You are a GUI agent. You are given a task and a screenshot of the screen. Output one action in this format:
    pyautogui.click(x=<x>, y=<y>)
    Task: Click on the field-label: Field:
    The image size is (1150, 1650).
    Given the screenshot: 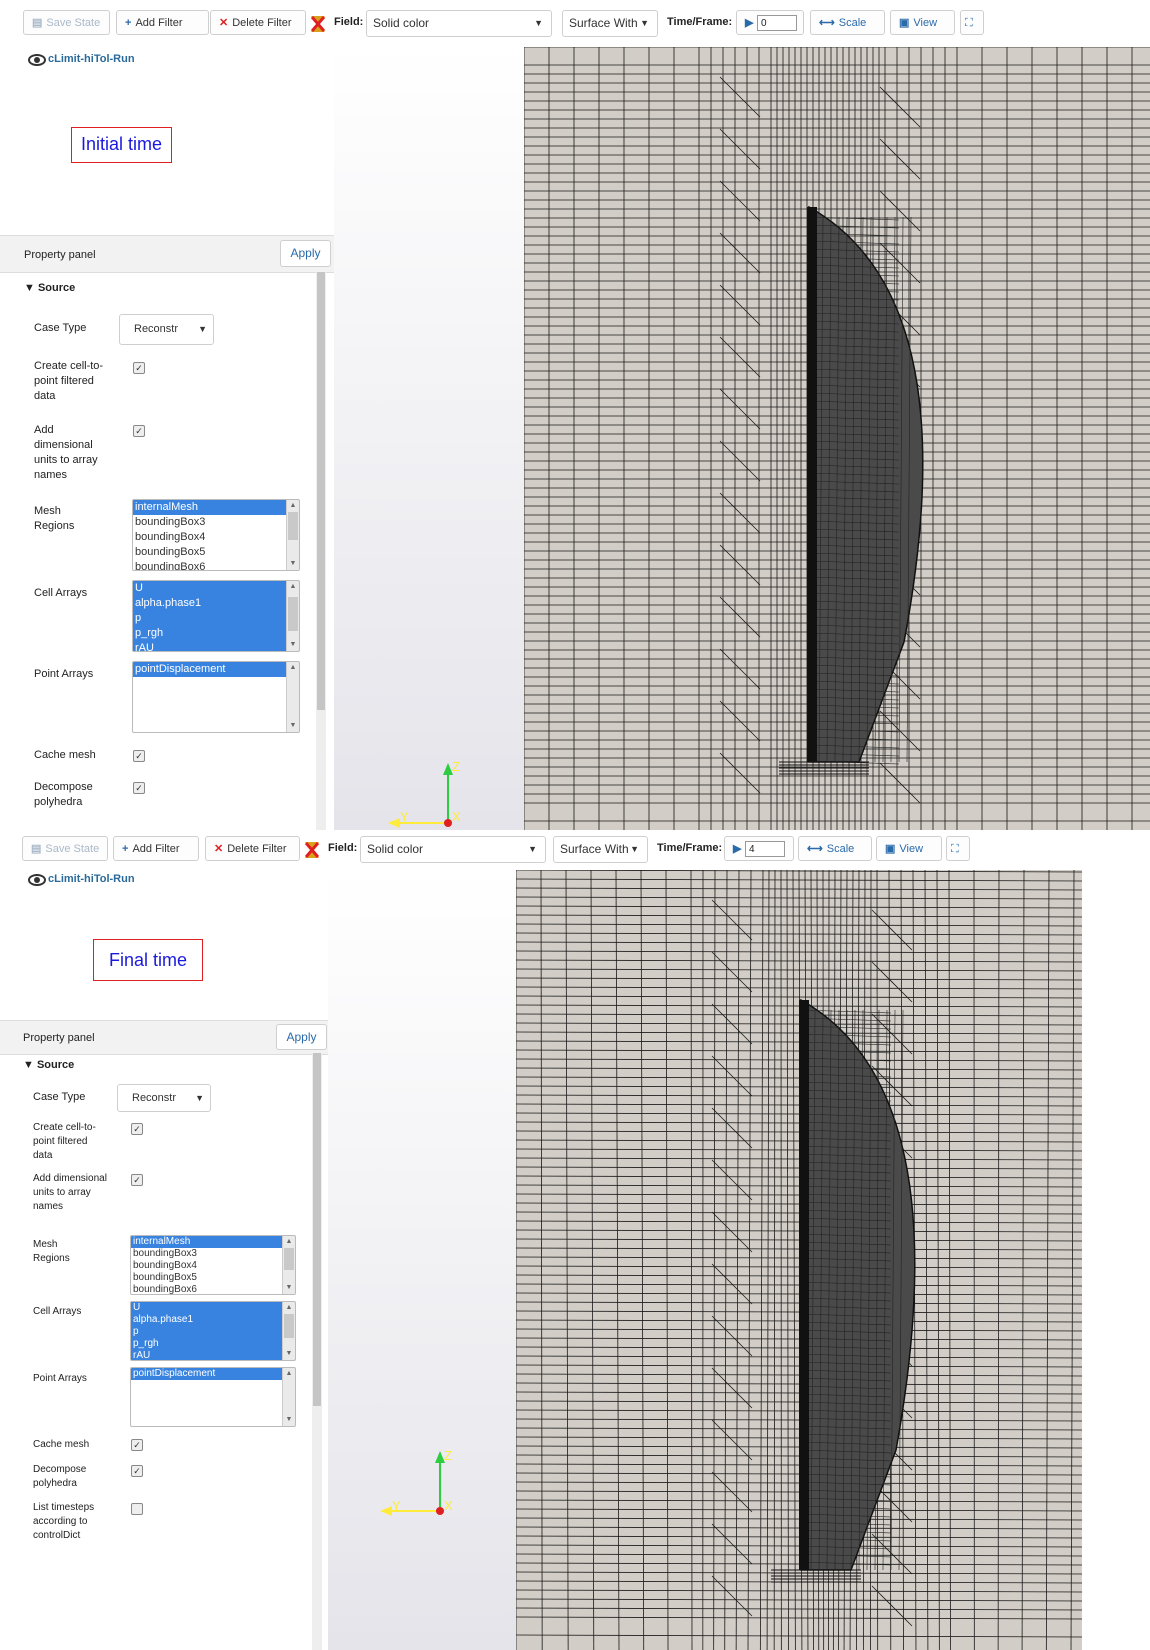 What is the action you would take?
    pyautogui.click(x=343, y=848)
    